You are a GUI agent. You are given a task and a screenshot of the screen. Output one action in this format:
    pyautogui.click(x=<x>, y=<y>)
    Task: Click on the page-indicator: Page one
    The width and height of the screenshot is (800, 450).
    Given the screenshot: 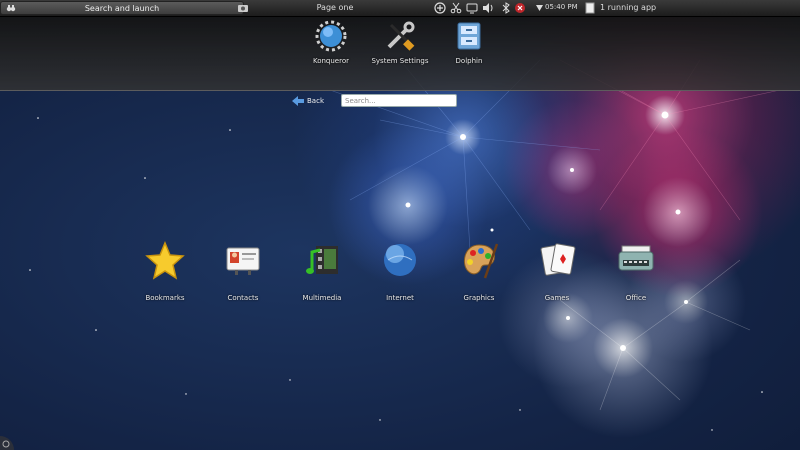 What is the action you would take?
    pyautogui.click(x=335, y=7)
    